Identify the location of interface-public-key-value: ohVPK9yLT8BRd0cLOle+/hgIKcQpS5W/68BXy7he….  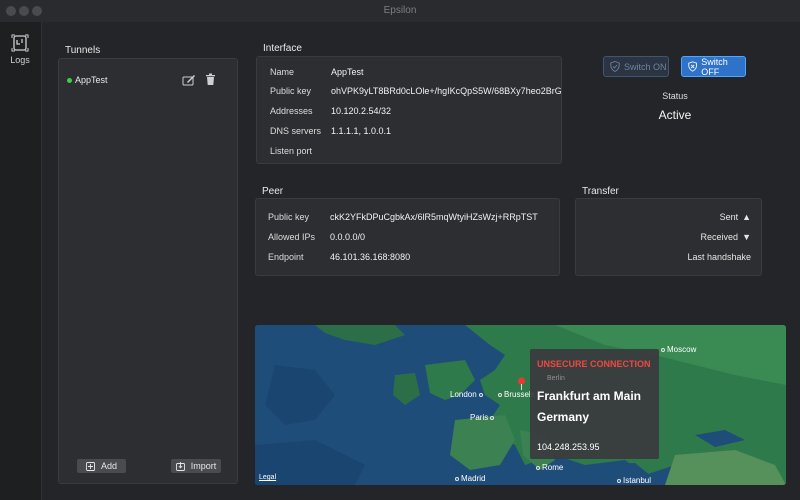
(446, 91).